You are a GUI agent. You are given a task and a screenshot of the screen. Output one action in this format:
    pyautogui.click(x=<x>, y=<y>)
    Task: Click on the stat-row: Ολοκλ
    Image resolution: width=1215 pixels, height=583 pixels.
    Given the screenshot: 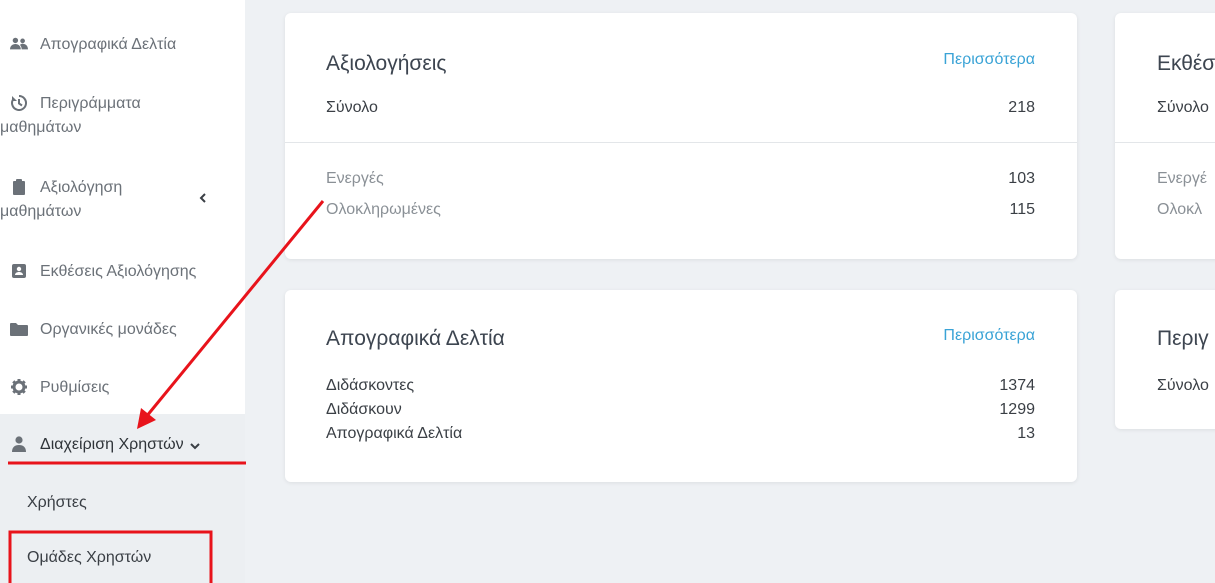 What is the action you would take?
    pyautogui.click(x=1186, y=211)
    